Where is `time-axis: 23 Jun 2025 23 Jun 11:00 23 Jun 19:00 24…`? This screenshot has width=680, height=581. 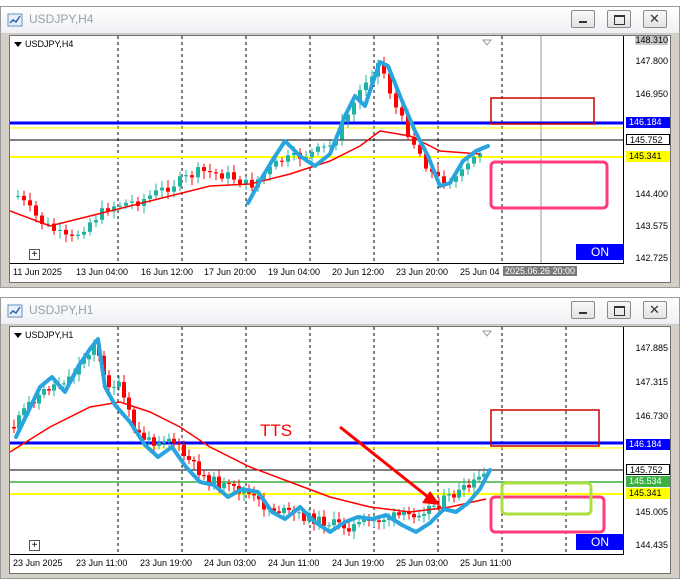 time-axis: 23 Jun 2025 23 Jun 11:00 23 Jun 19:00 24… is located at coordinates (317, 563).